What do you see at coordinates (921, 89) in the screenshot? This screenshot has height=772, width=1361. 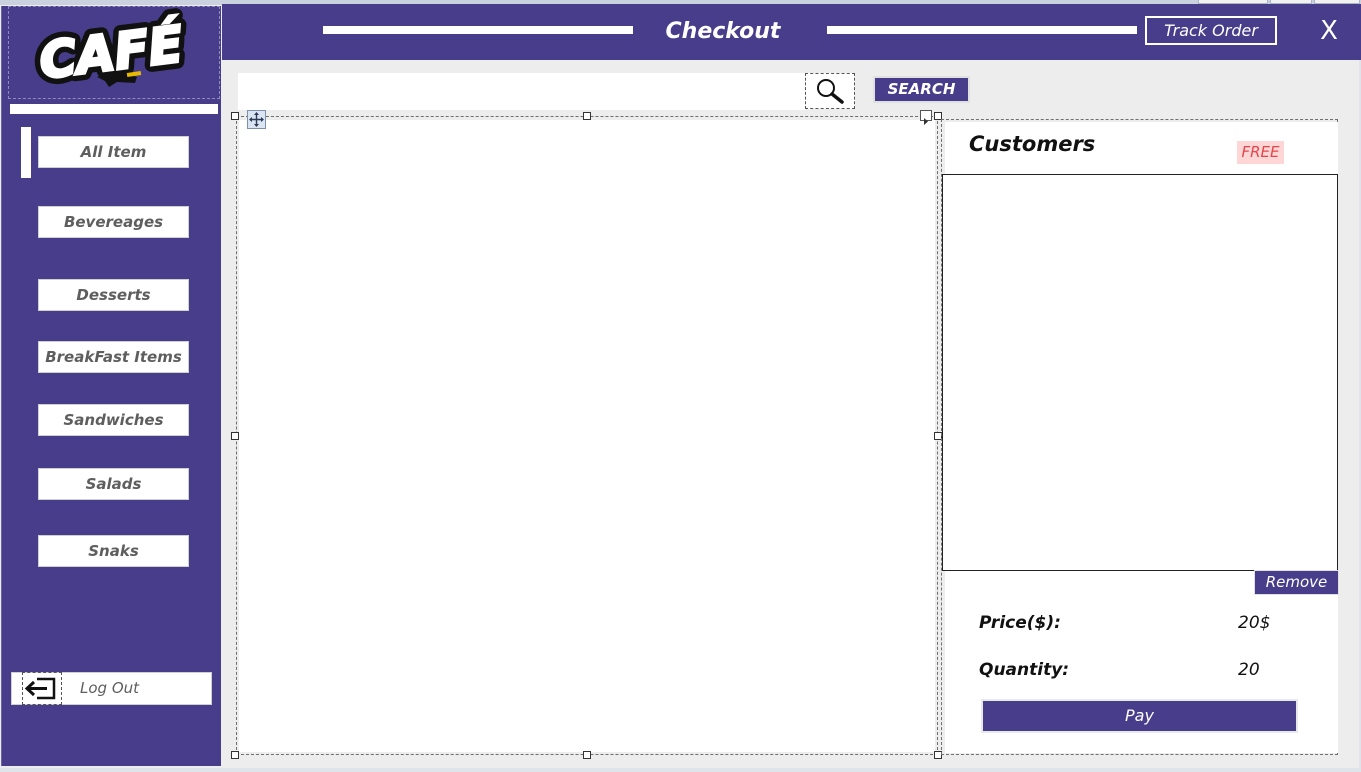 I see `search-button: SEARCH` at bounding box center [921, 89].